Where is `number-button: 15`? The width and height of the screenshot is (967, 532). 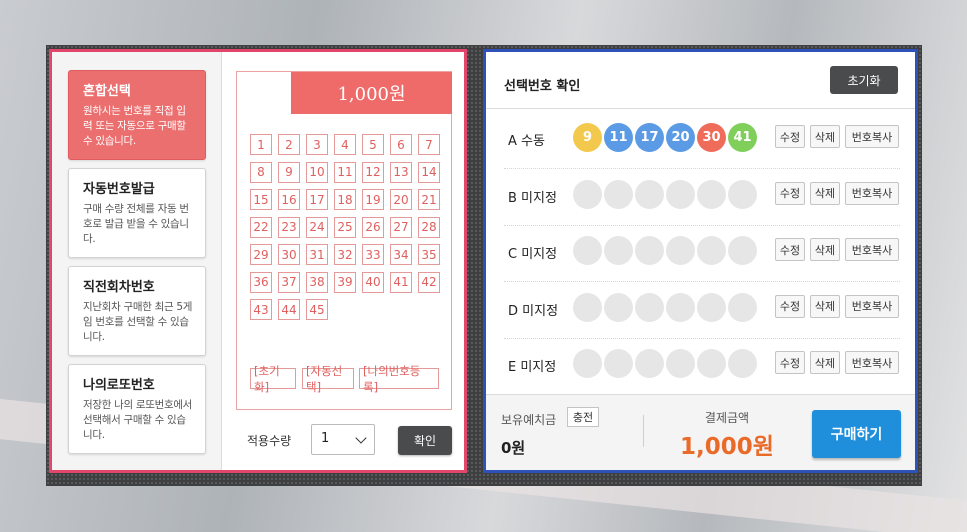 number-button: 15 is located at coordinates (261, 199).